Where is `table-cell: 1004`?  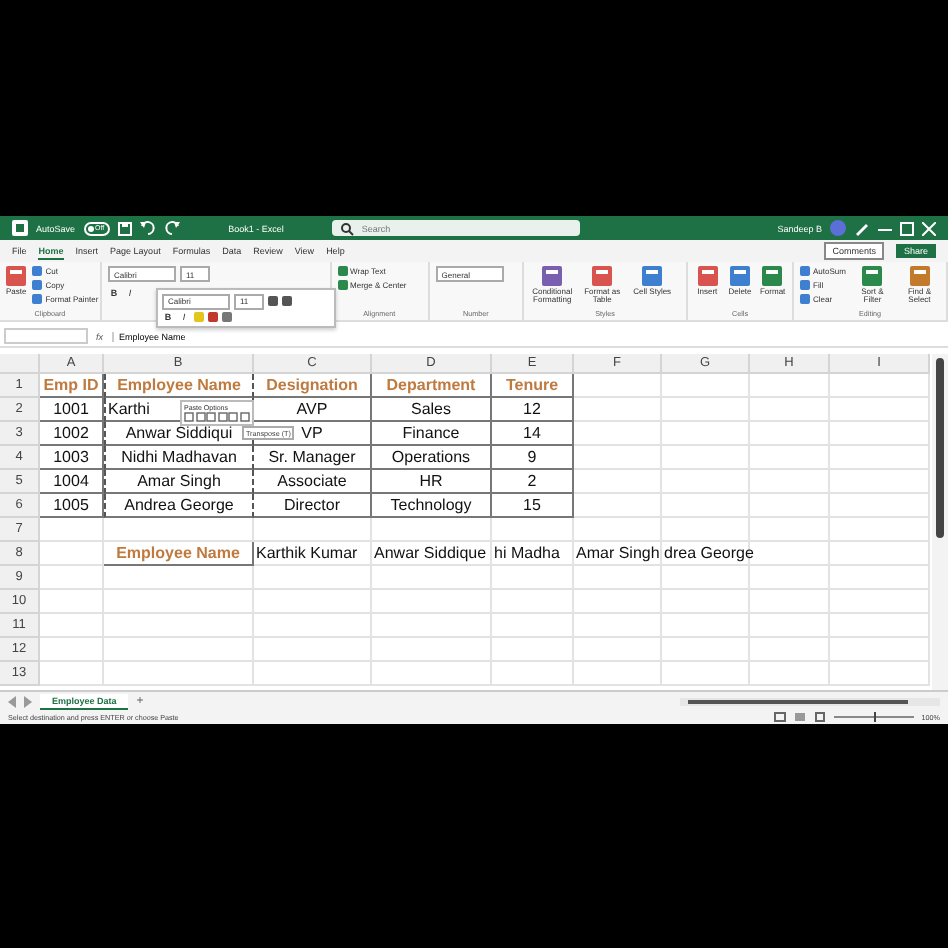
table-cell: 1004 is located at coordinates (72, 482).